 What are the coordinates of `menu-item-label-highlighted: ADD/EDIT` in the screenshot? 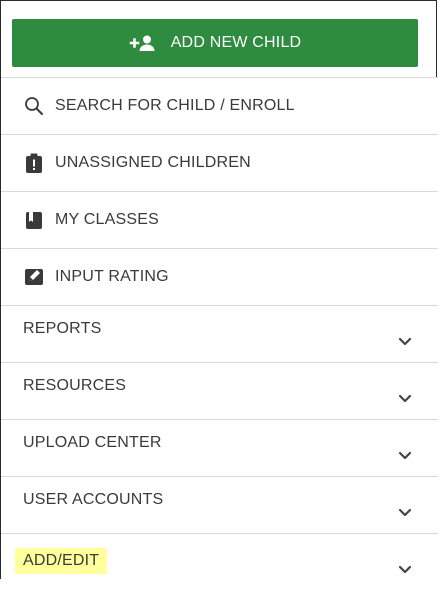 It's located at (61, 561).